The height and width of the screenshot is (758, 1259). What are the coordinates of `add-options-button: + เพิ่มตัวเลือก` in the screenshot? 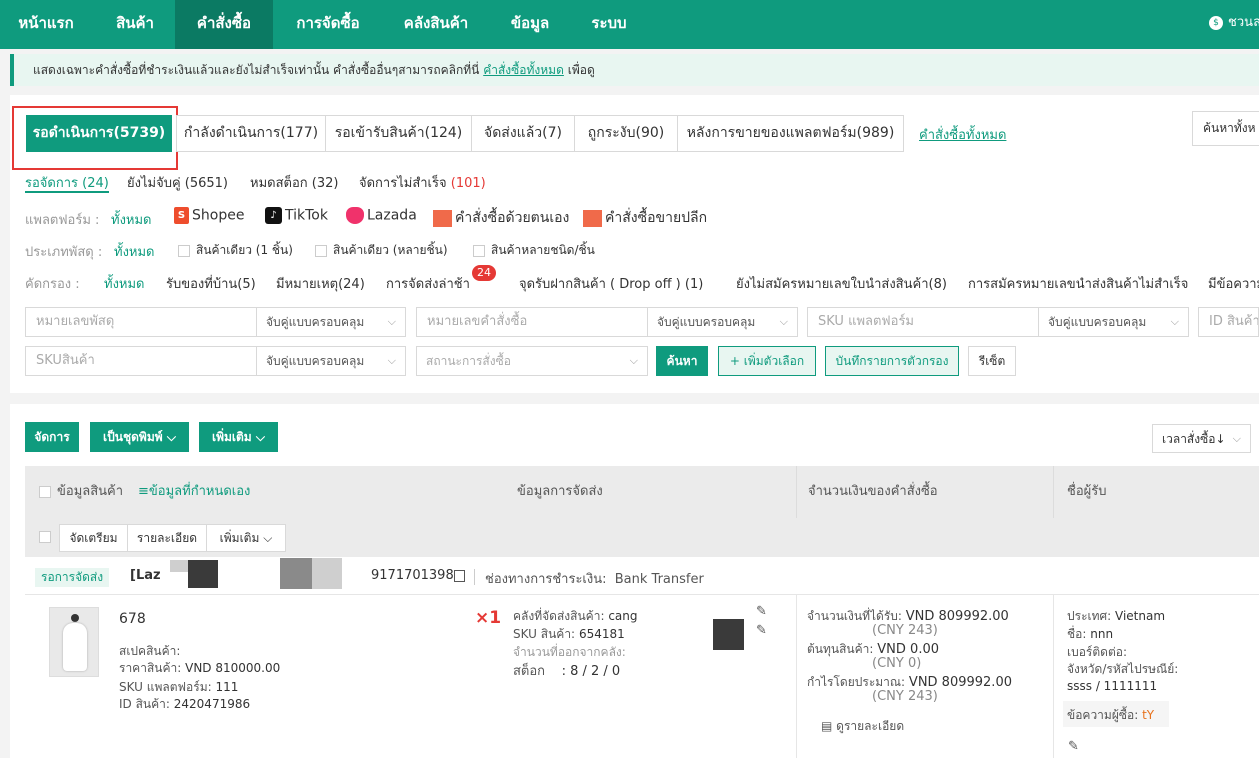 It's located at (767, 361).